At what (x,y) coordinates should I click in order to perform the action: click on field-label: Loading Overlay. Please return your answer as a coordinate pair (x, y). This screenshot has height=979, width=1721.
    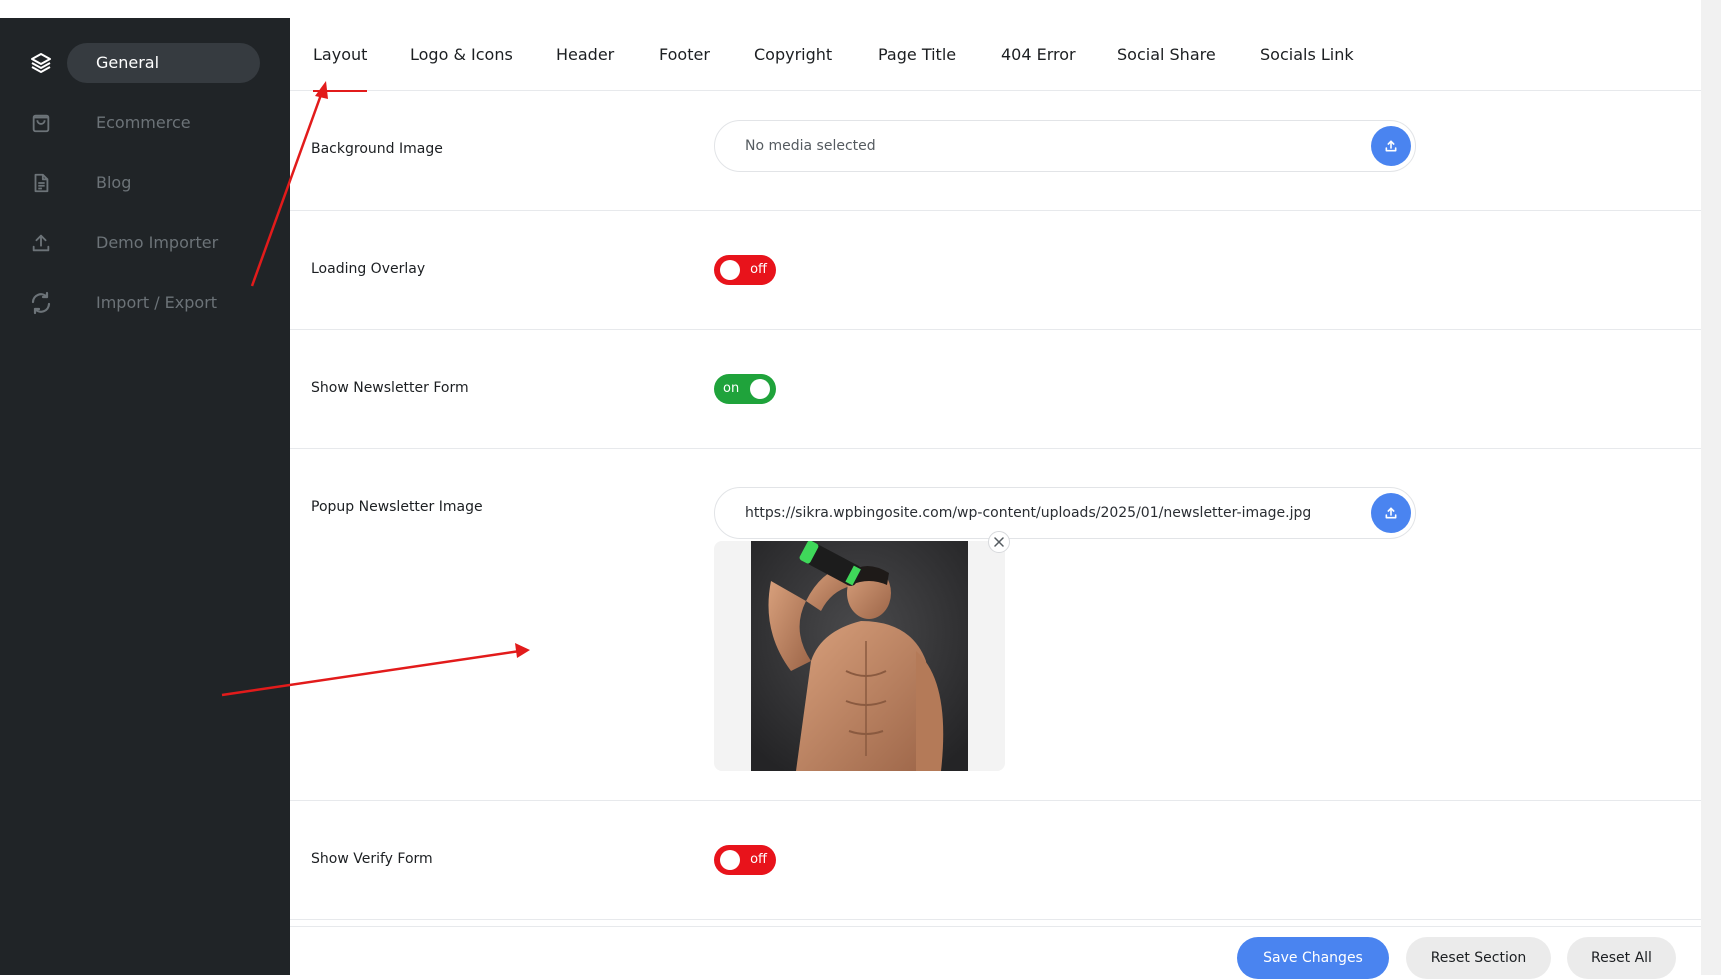
    Looking at the image, I should click on (368, 269).